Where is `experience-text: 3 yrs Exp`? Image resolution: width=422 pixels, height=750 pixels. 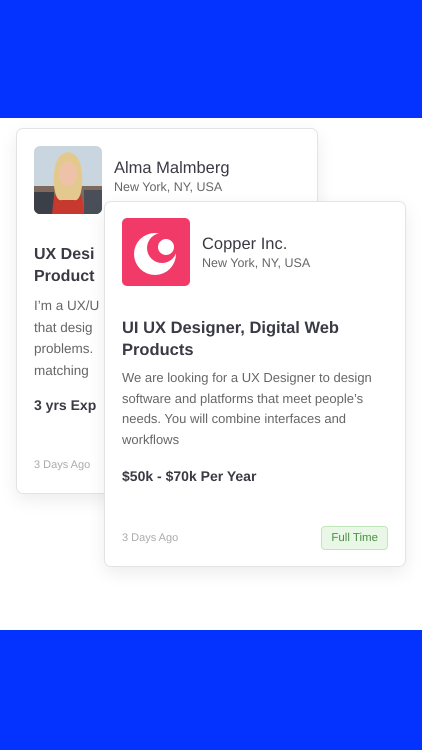
experience-text: 3 yrs Exp is located at coordinates (65, 405).